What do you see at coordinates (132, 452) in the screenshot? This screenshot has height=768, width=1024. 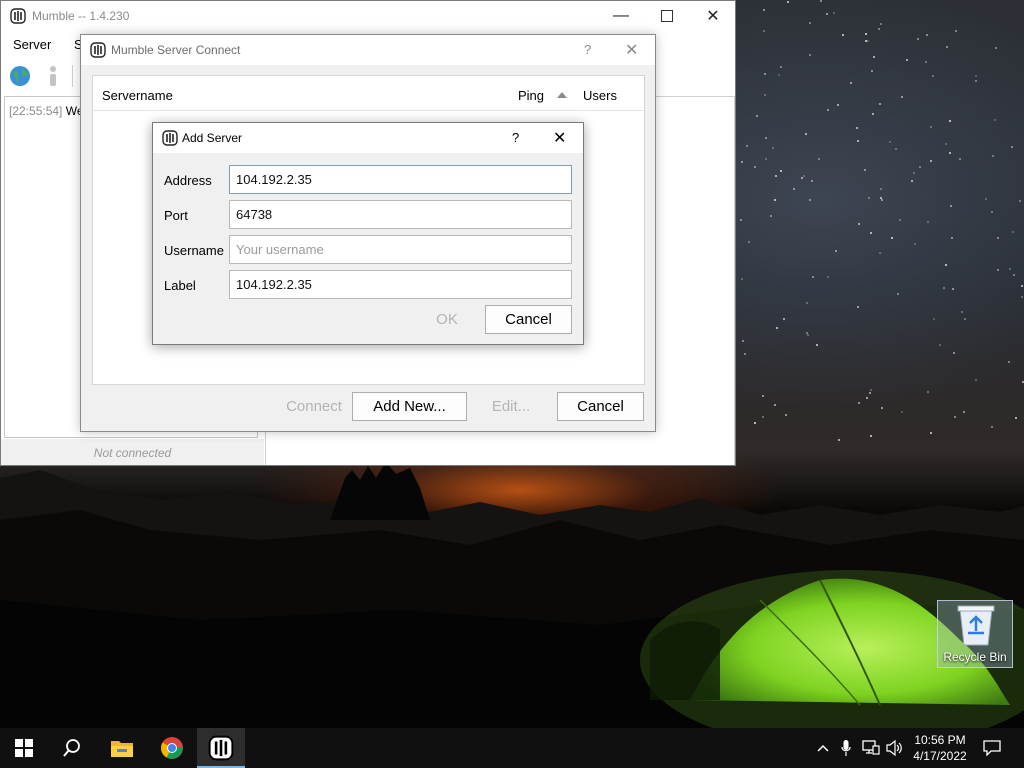 I see `connection-status: Not connected` at bounding box center [132, 452].